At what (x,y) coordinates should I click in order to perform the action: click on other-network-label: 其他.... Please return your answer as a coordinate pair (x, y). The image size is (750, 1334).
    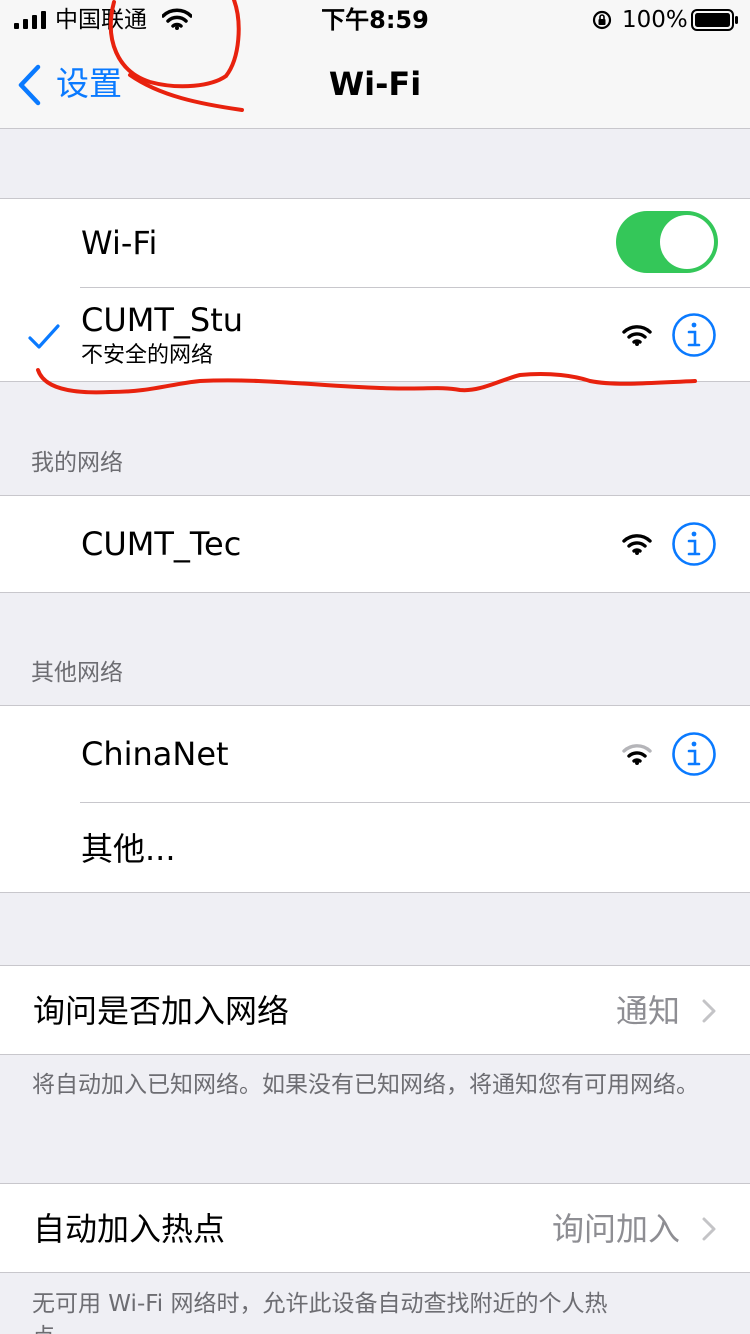
    Looking at the image, I should click on (128, 849).